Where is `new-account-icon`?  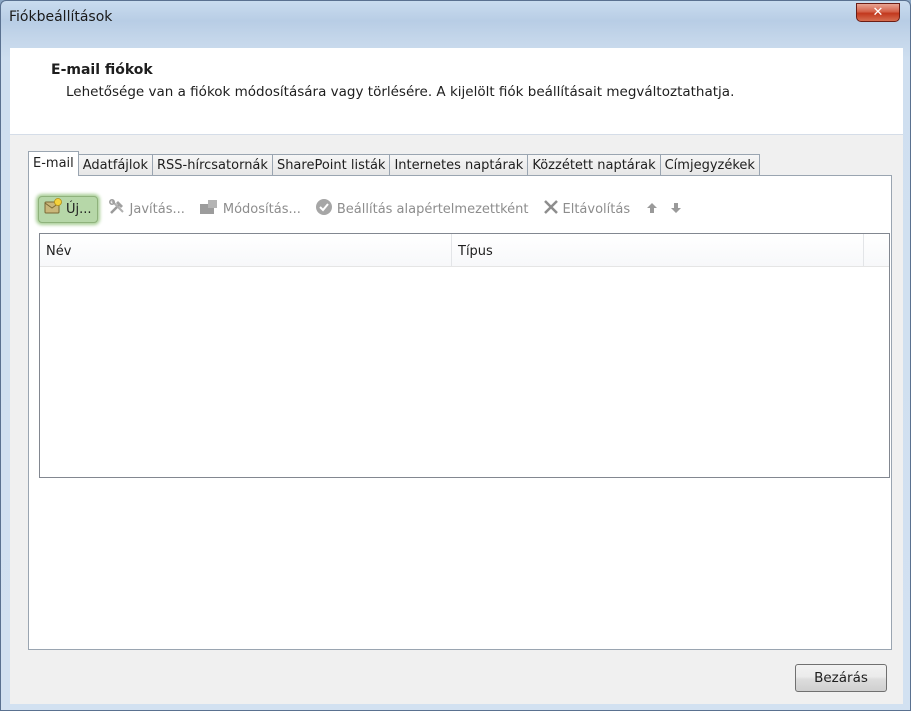
new-account-icon is located at coordinates (53, 209).